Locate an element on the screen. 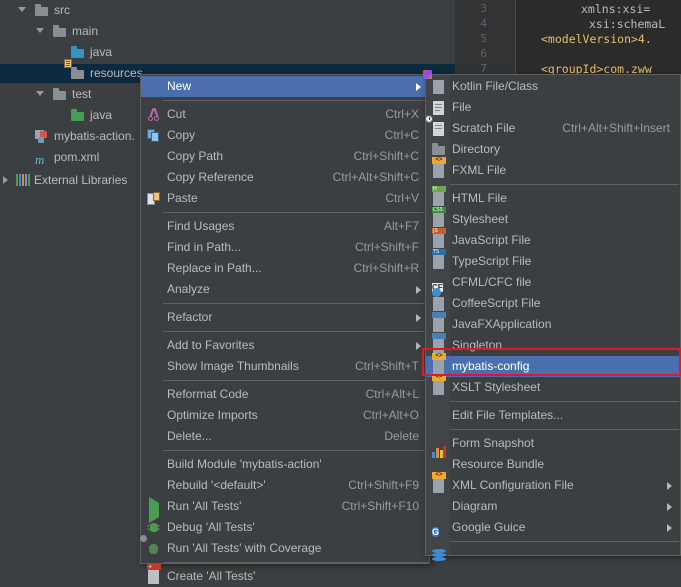 The width and height of the screenshot is (681, 587). menu-item-label: Build Module 'mybatis-action' is located at coordinates (244, 464).